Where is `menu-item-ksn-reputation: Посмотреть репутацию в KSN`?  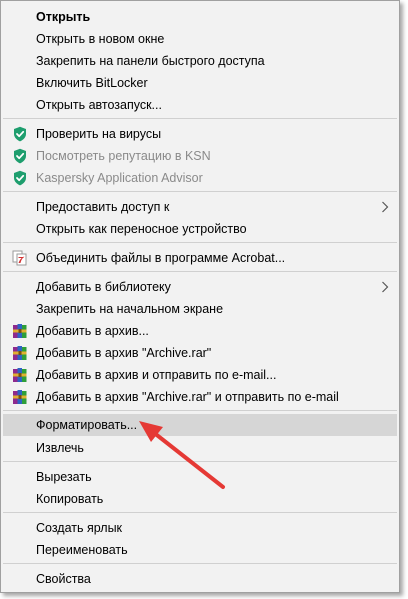
menu-item-ksn-reputation: Посмотреть репутацию в KSN is located at coordinates (200, 156).